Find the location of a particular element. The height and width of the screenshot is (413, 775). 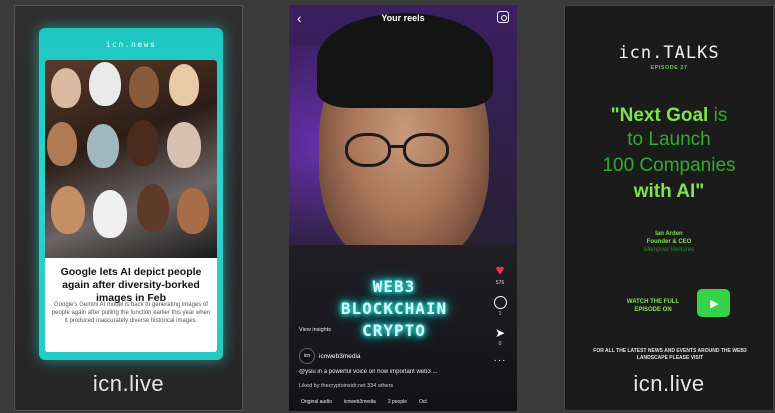

audio-label: Original audio is located at coordinates (316, 402).